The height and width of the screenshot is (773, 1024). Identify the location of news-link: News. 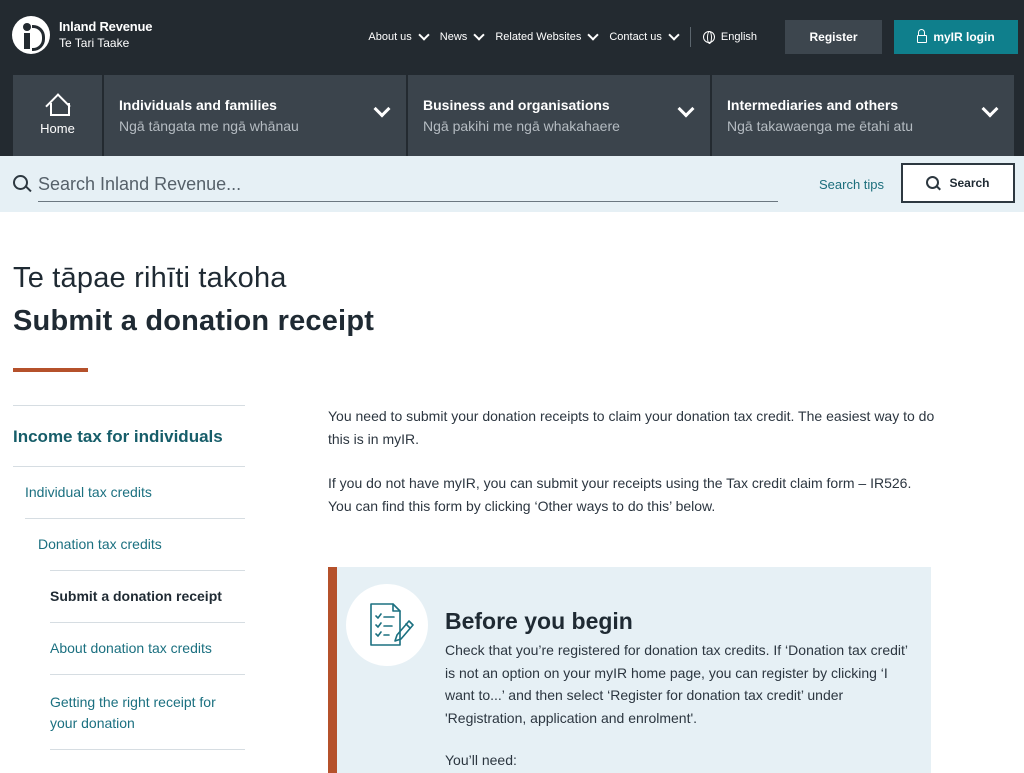
(462, 36).